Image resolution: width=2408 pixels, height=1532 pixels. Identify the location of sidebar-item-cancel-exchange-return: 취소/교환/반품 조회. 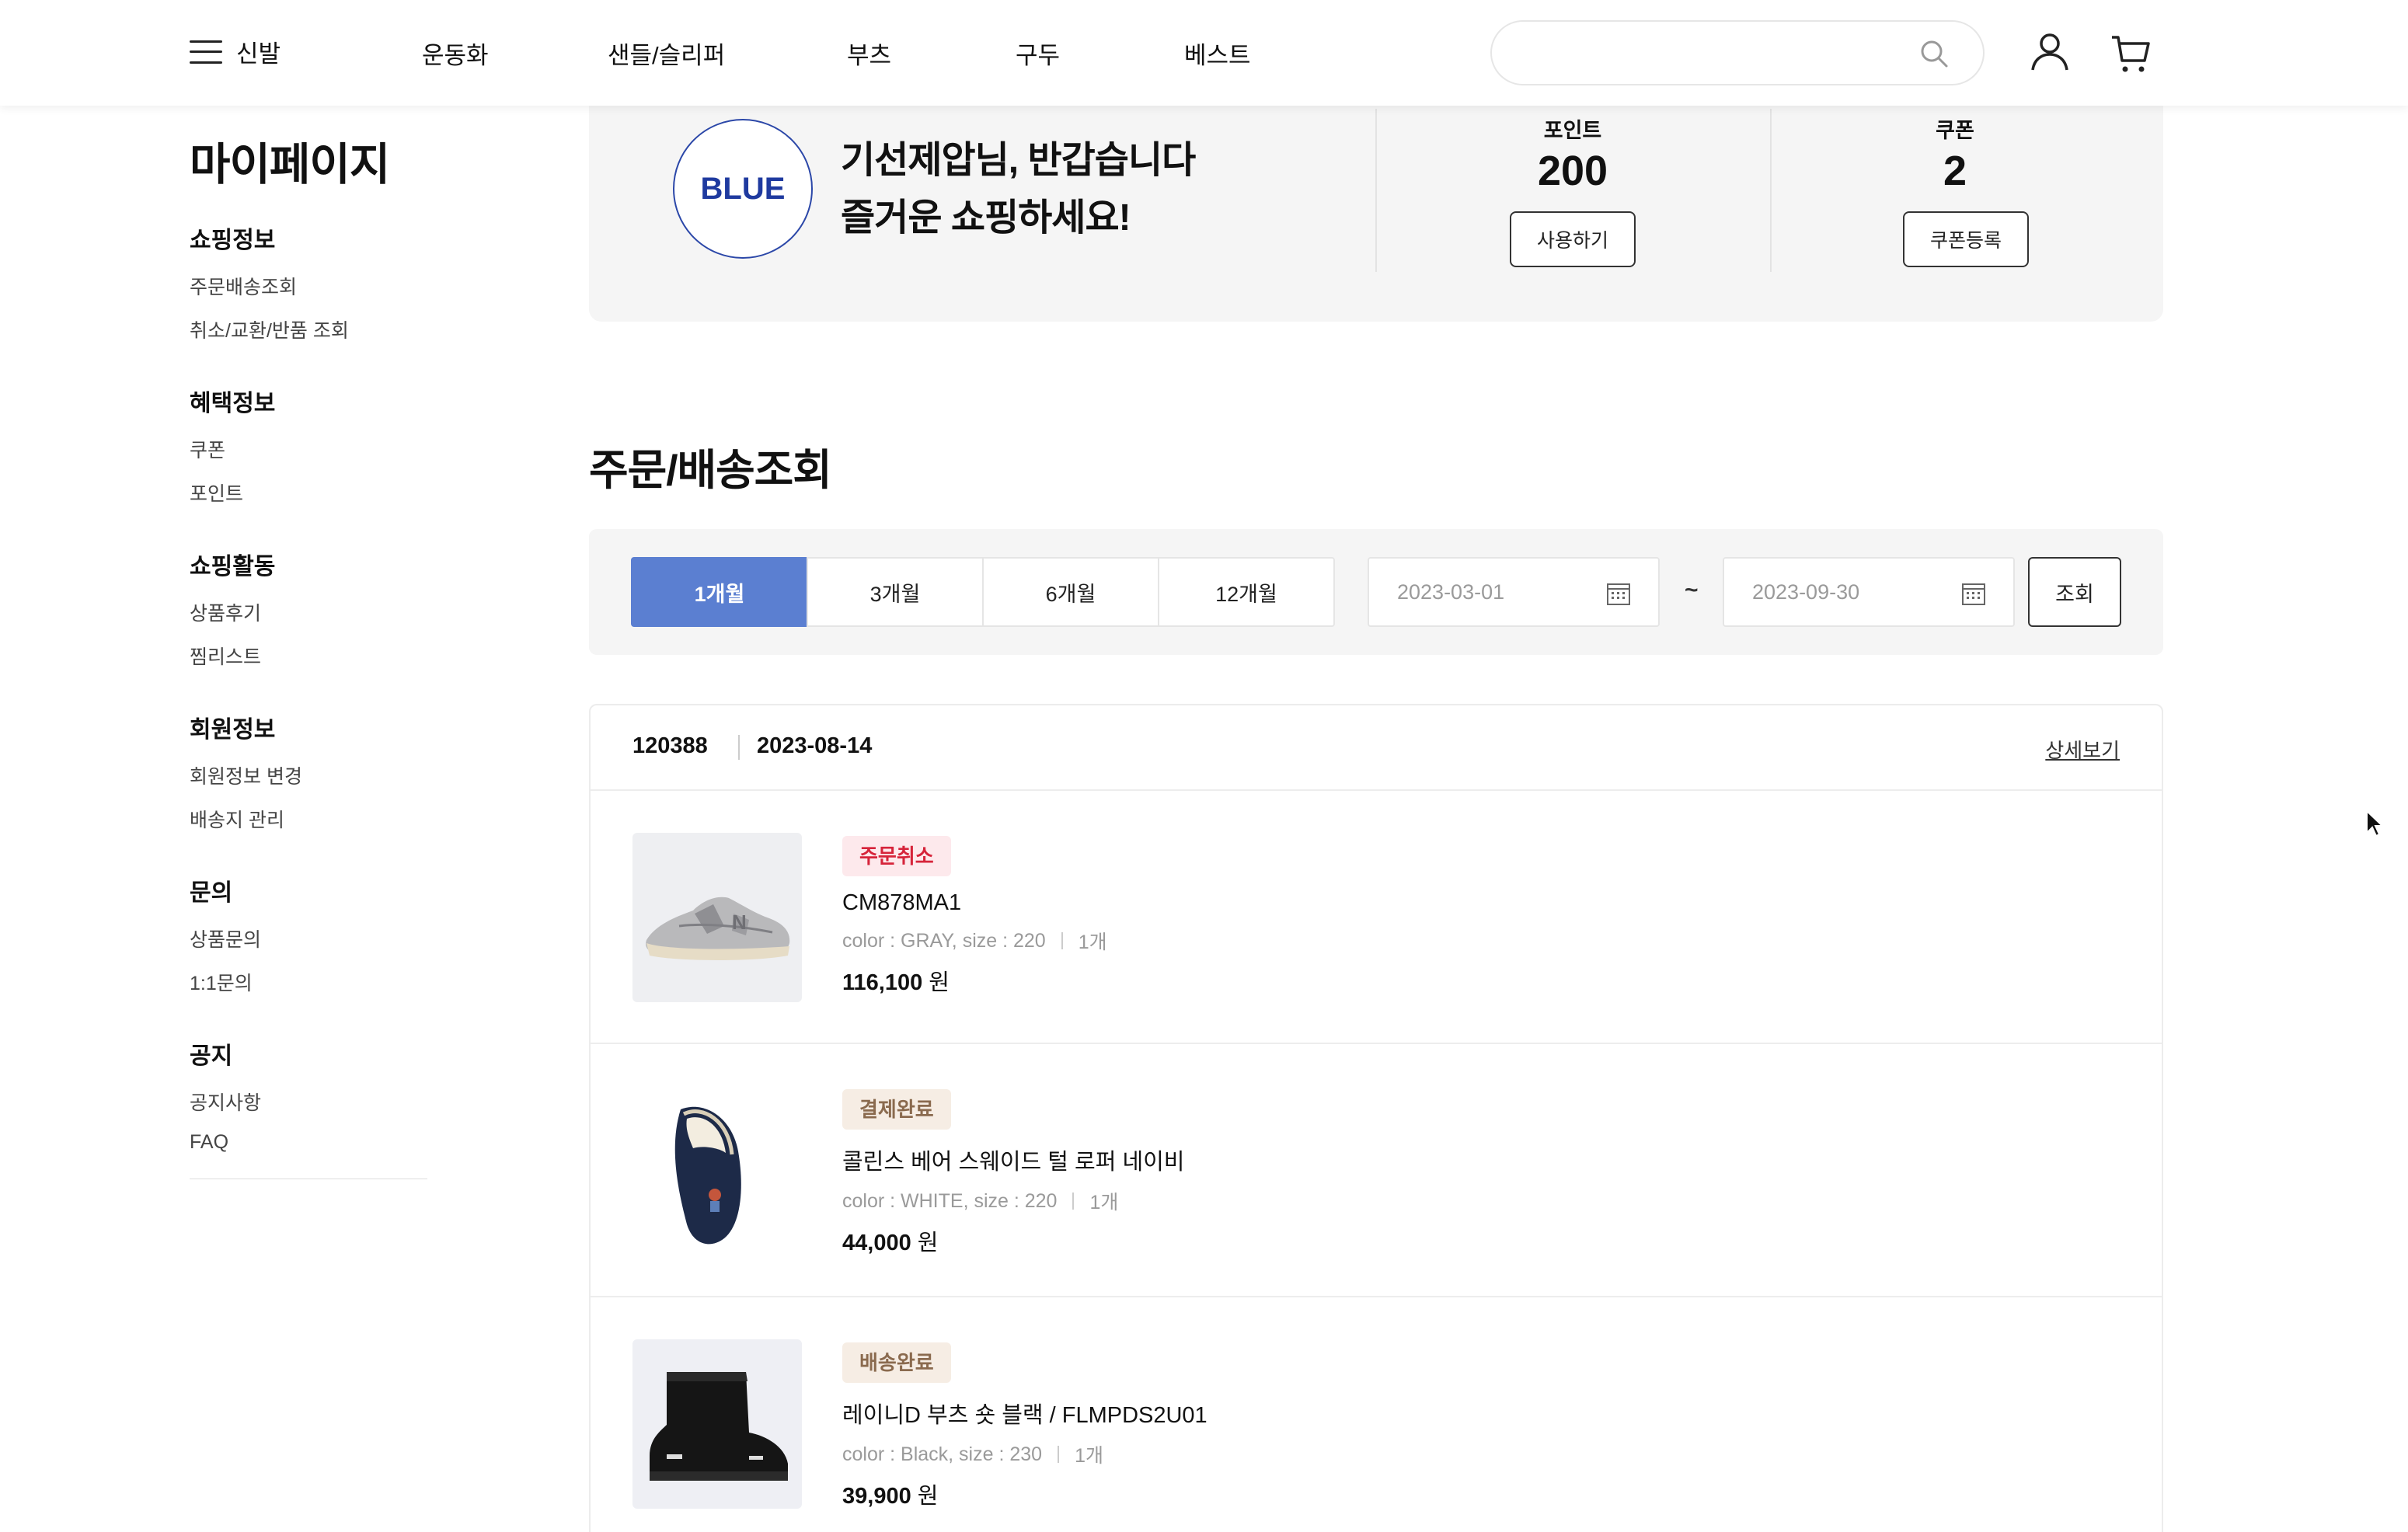
(308, 329).